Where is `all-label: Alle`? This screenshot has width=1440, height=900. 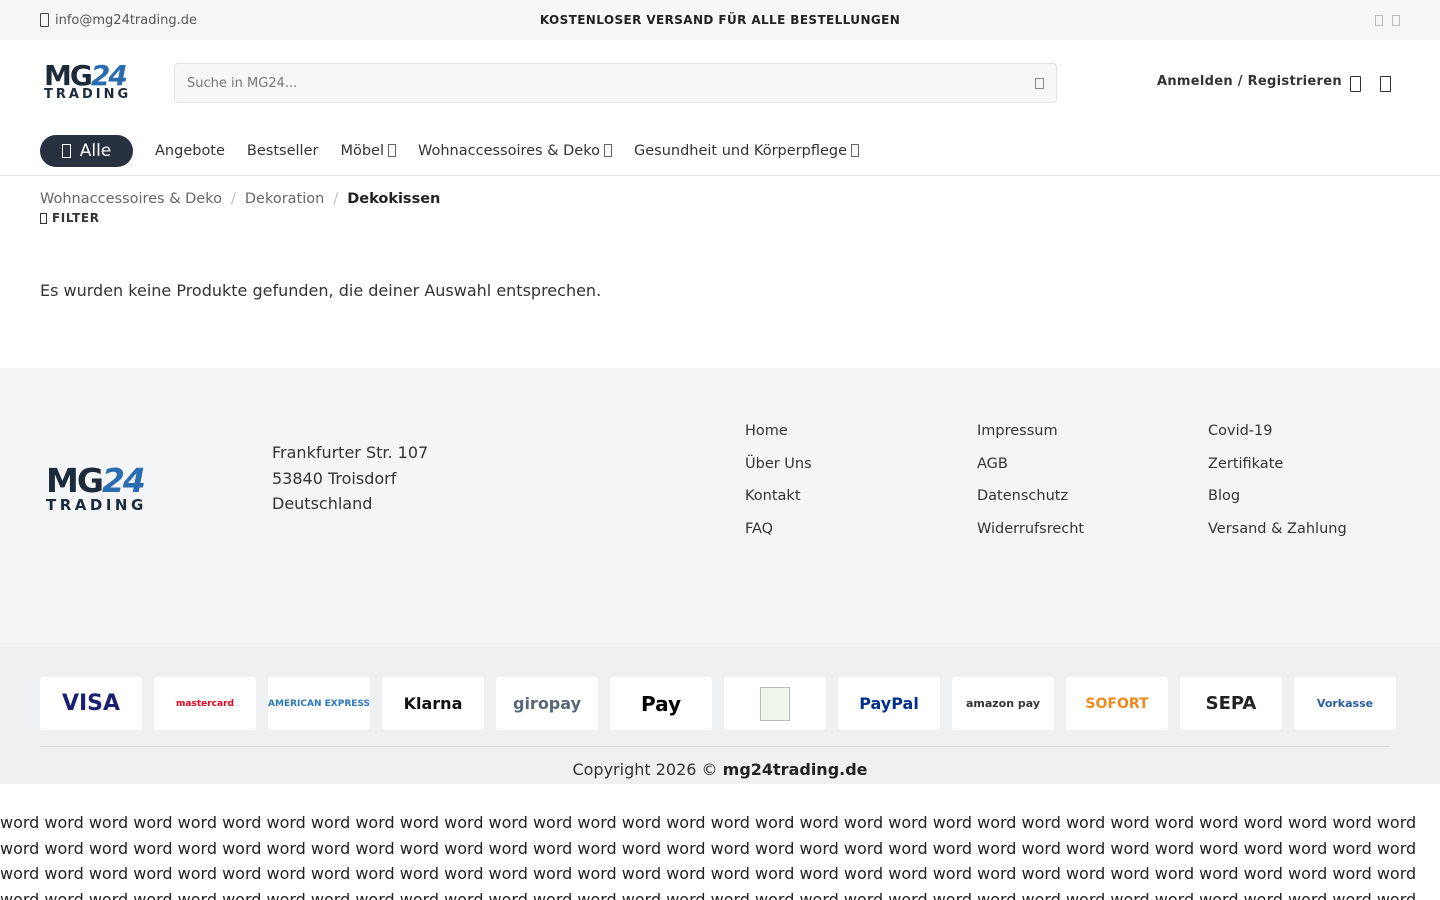 all-label: Alle is located at coordinates (95, 150).